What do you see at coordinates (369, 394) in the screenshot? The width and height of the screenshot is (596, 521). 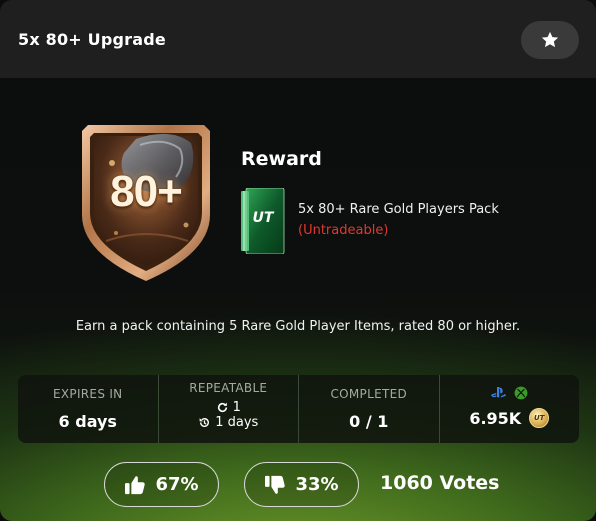 I see `completed-label: COMPLETED` at bounding box center [369, 394].